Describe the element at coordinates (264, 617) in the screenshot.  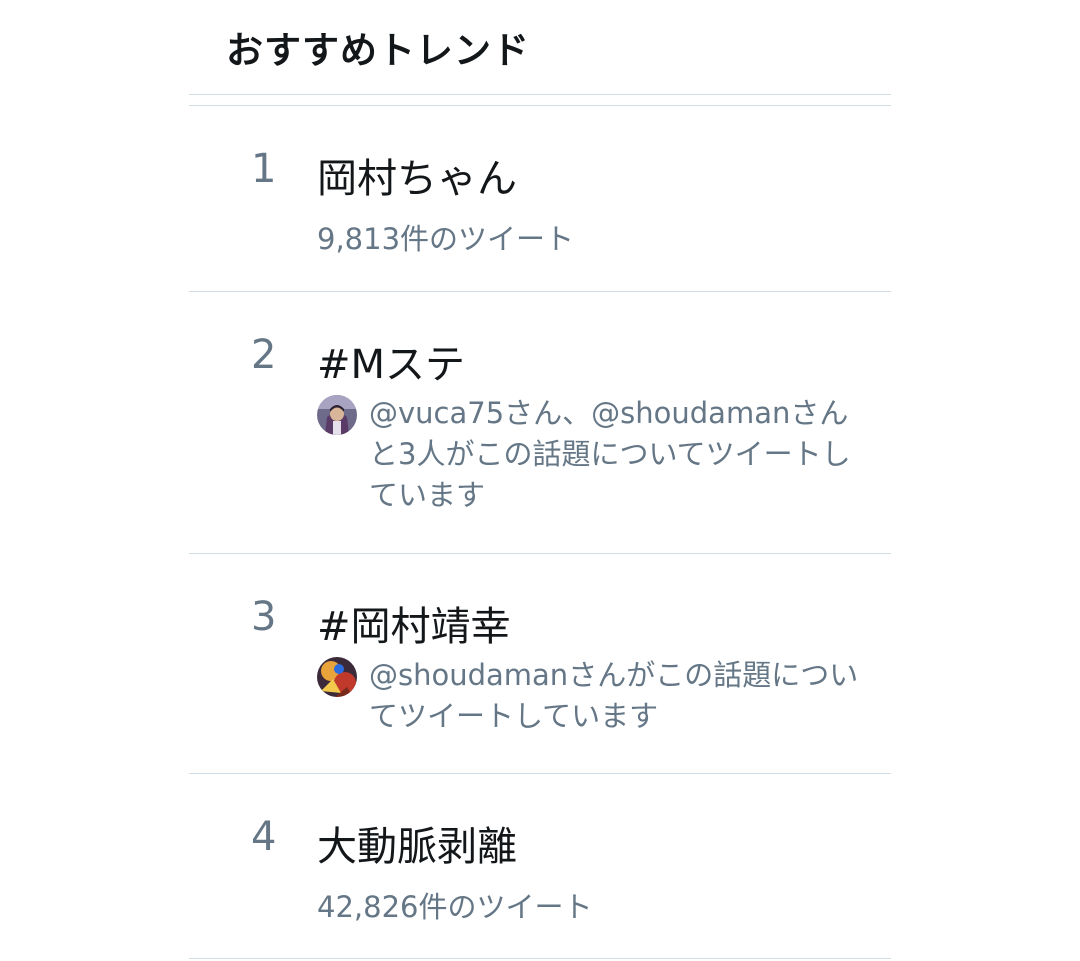
I see `trend-rank: 3` at that location.